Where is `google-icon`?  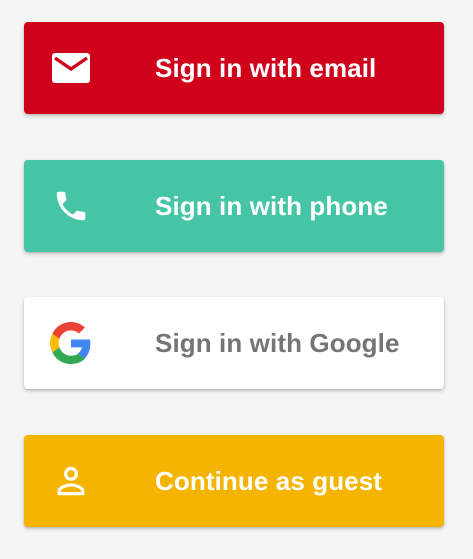 google-icon is located at coordinates (71, 343).